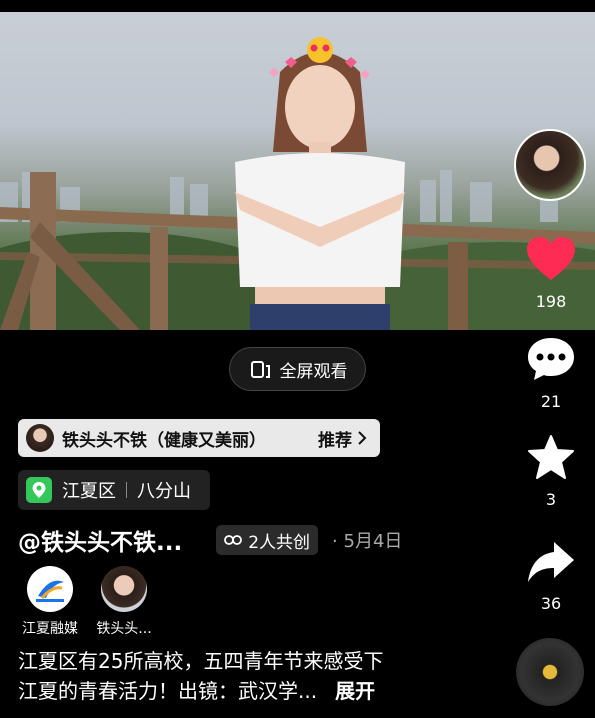 Image resolution: width=595 pixels, height=718 pixels. Describe the element at coordinates (551, 258) in the screenshot. I see `heart-icon` at that location.